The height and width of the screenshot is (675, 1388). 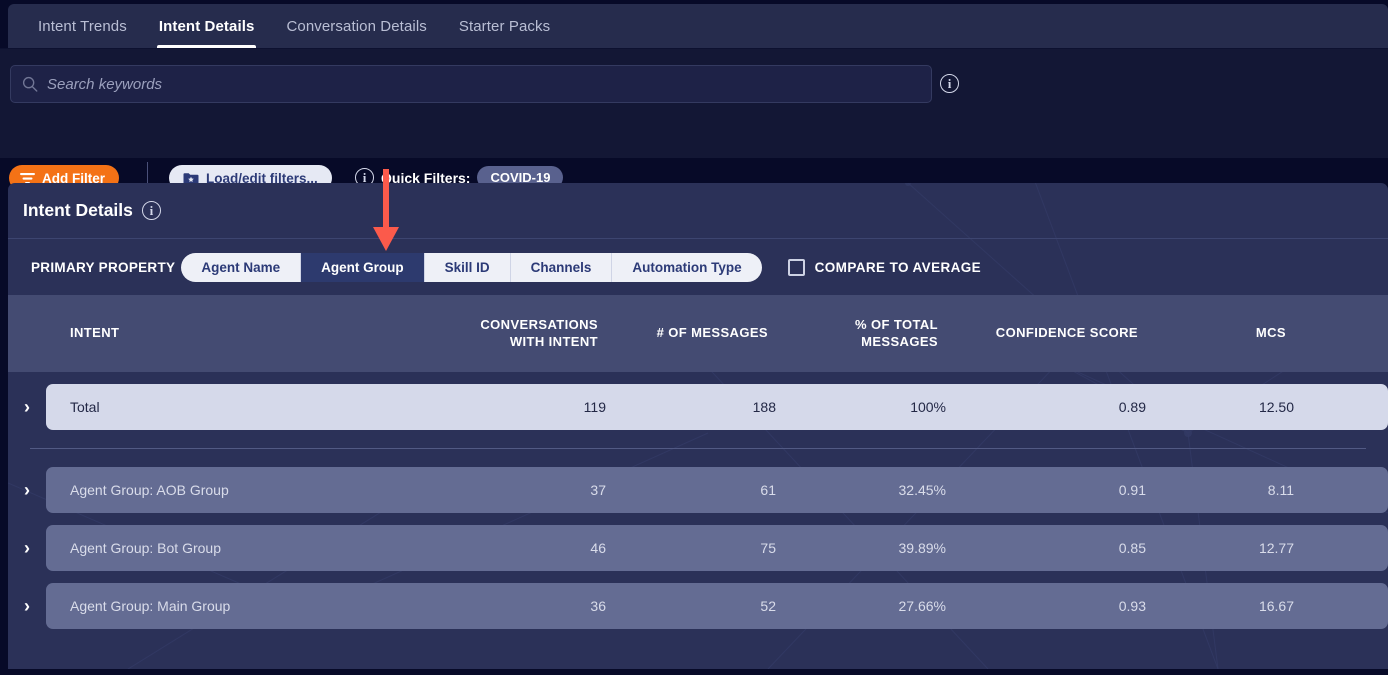 I want to click on search-box, so click(x=471, y=84).